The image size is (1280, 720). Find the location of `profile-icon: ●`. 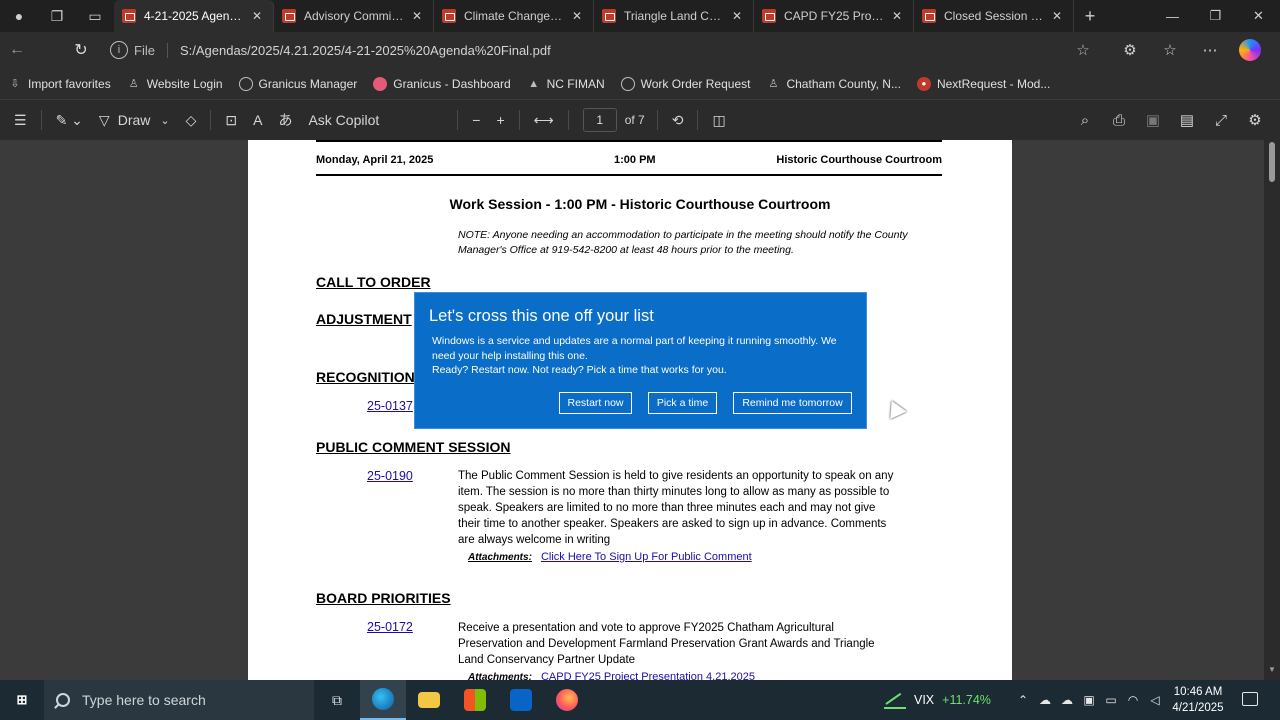

profile-icon: ● is located at coordinates (19, 16).